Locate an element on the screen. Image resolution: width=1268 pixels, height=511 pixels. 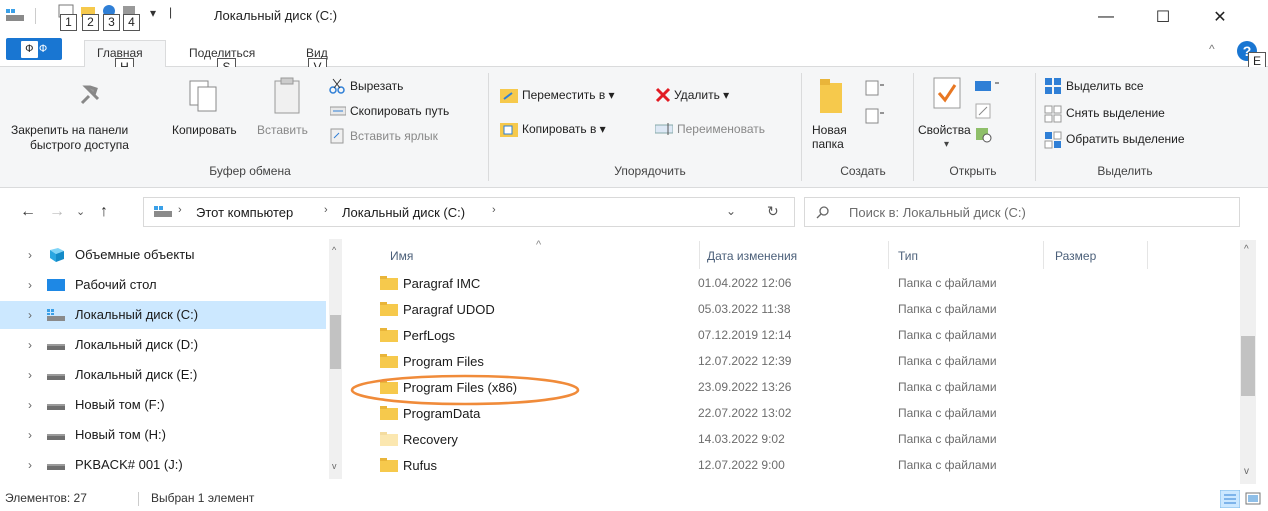
pin-quick-access-label-1: Закрепить на панели is located at coordinates (69, 130).